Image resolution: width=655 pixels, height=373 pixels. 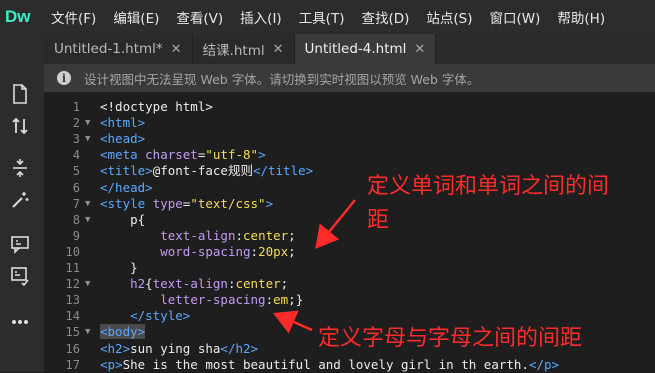 I want to click on line-number: 8, so click(x=76, y=219).